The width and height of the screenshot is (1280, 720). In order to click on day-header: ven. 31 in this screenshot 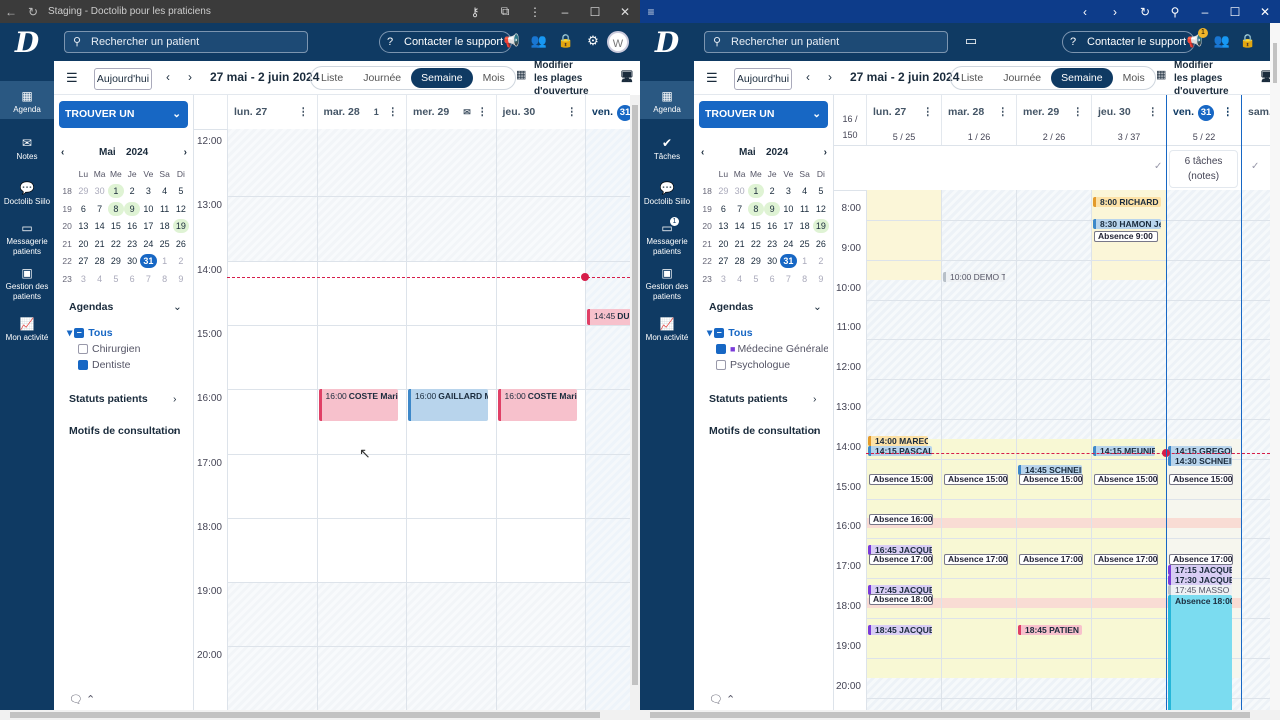, I will do `click(607, 112)`.